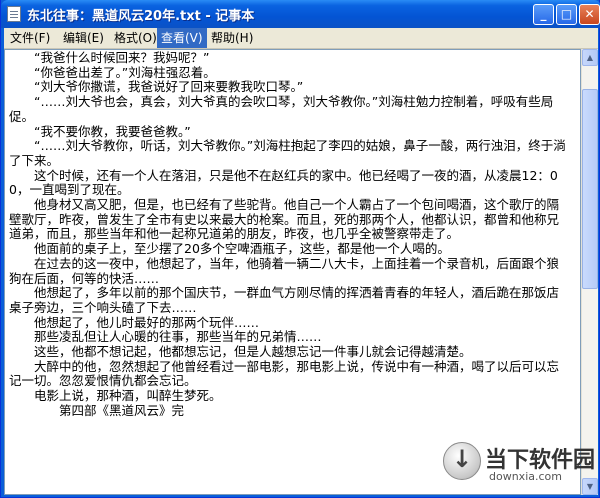 The height and width of the screenshot is (498, 600). What do you see at coordinates (566, 14) in the screenshot?
I see `maximize-button: □` at bounding box center [566, 14].